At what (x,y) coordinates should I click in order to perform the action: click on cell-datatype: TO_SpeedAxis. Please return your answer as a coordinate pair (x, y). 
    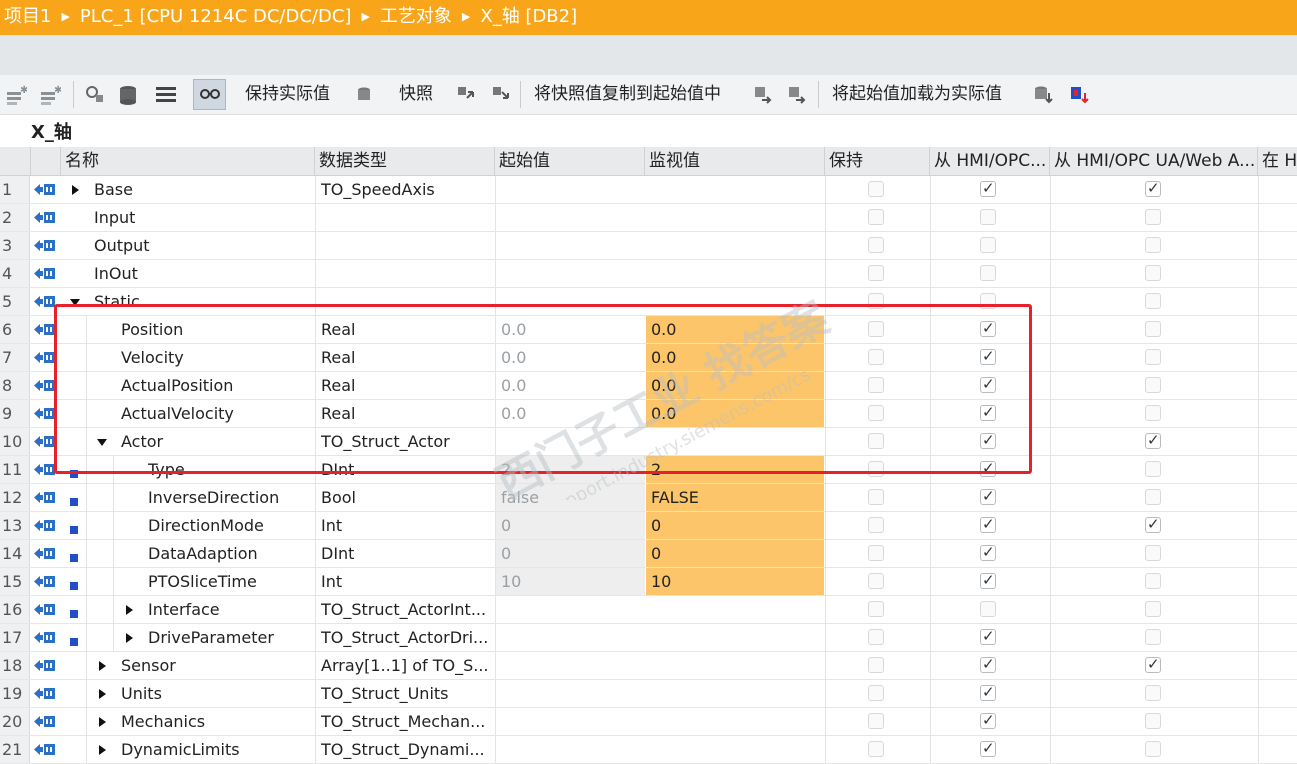
    Looking at the image, I should click on (407, 189).